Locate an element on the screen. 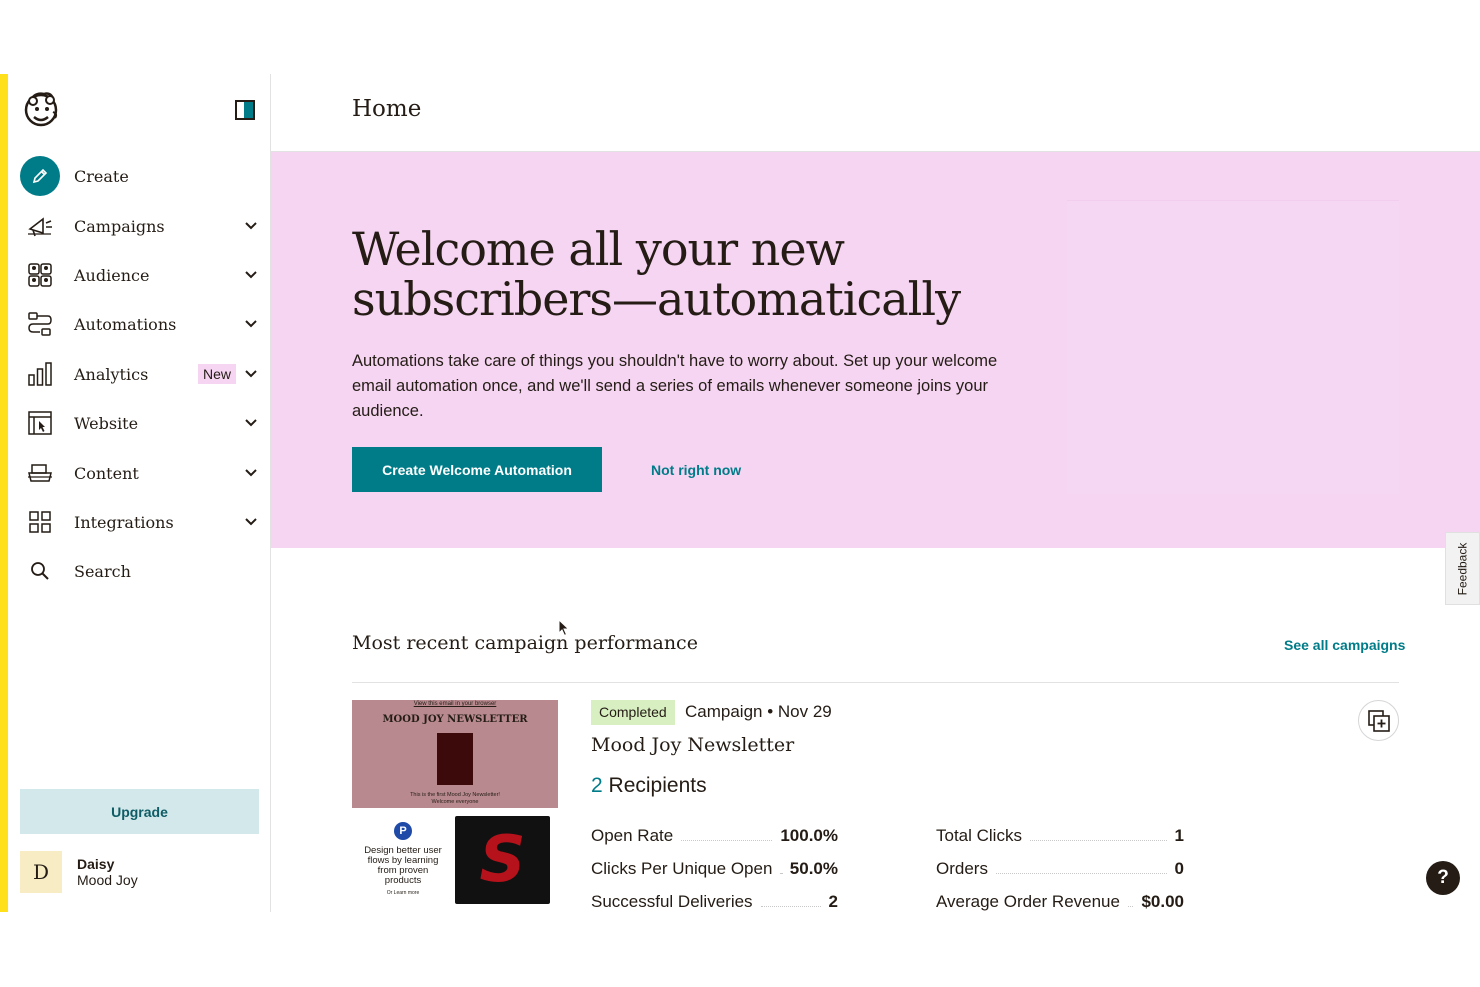 The width and height of the screenshot is (1480, 987). collapse-sidebar-button is located at coordinates (245, 110).